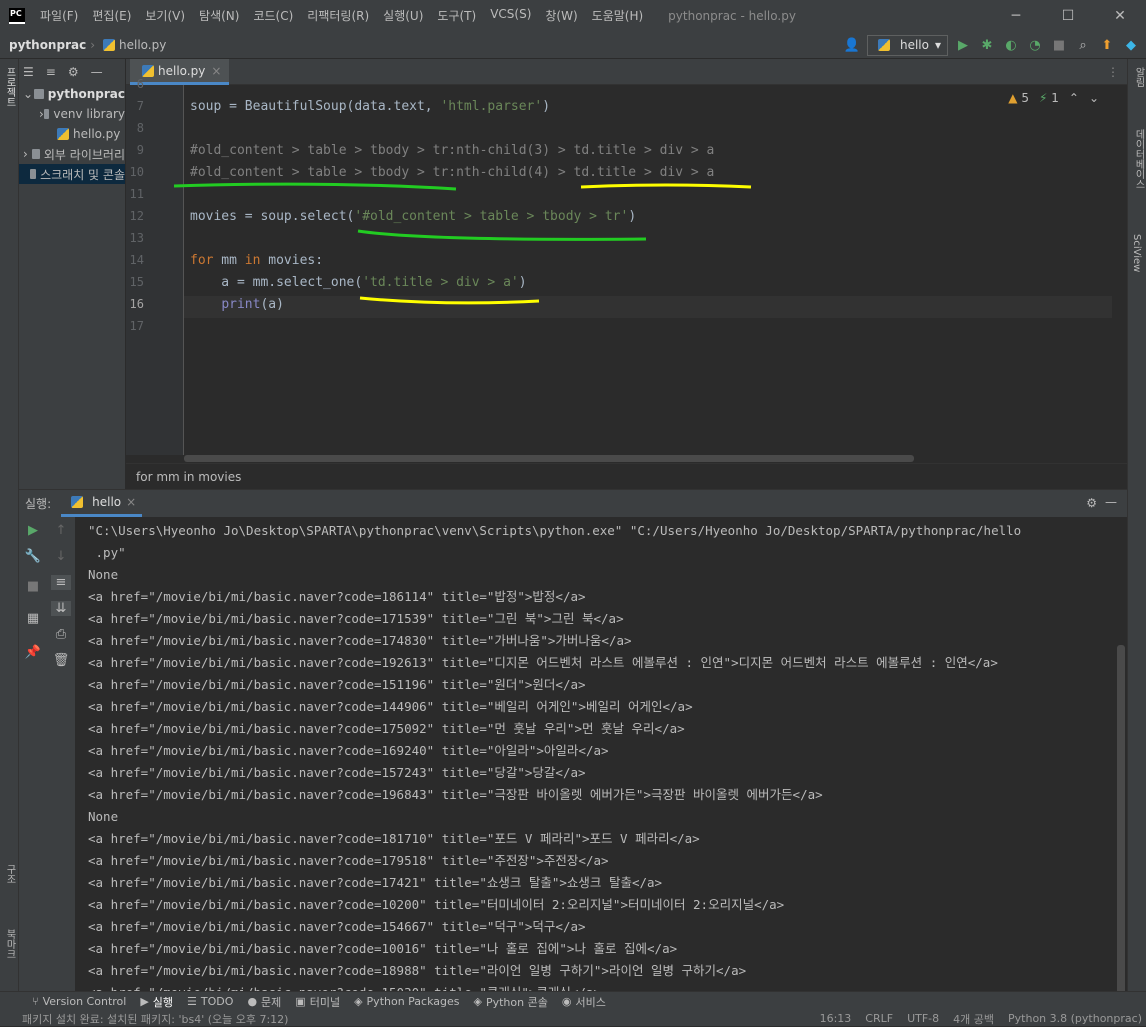 This screenshot has width=1146, height=1027. Describe the element at coordinates (93, 44) in the screenshot. I see `chevron-right-icon: ›` at that location.